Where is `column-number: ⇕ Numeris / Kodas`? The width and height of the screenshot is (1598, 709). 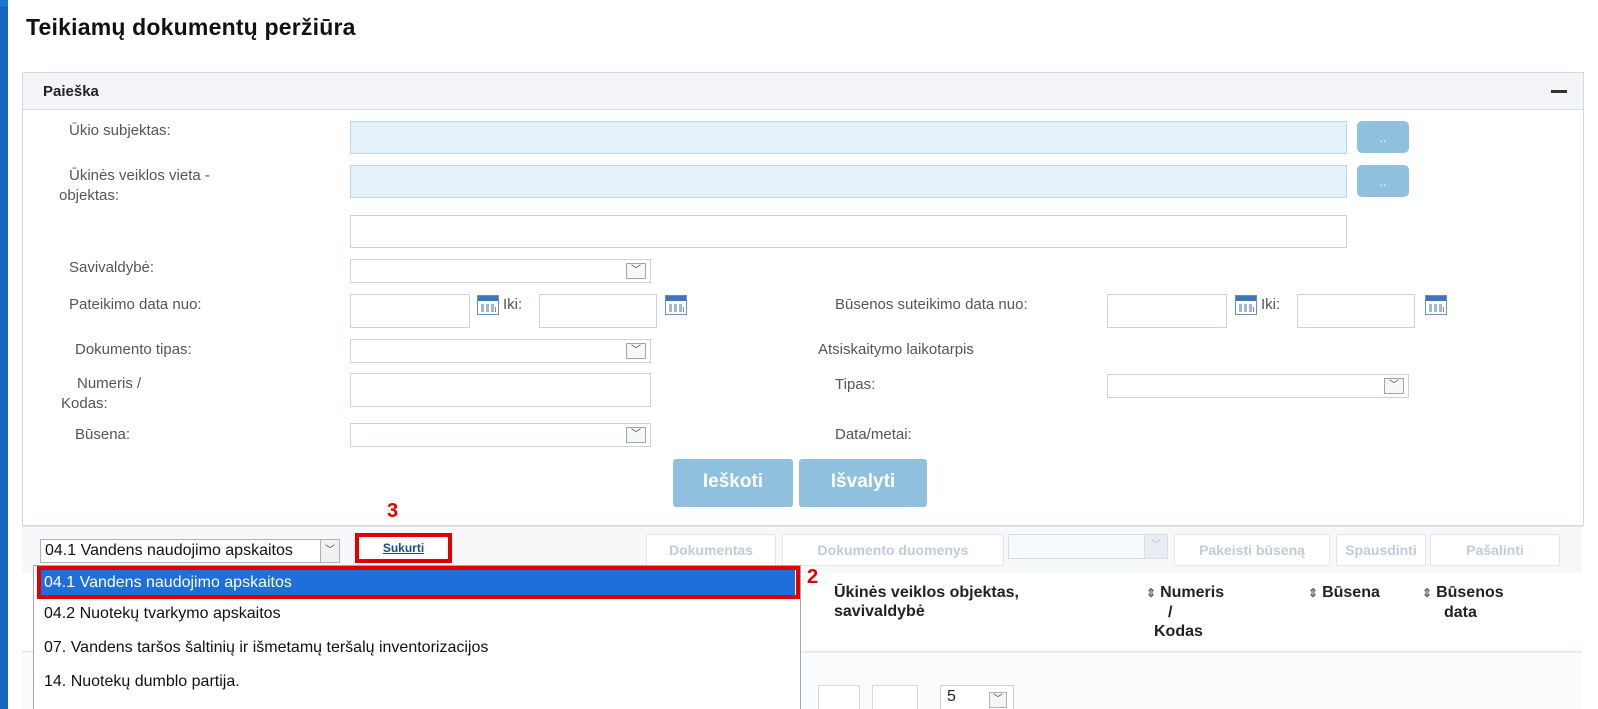
column-number: ⇕ Numeris / Kodas is located at coordinates (1185, 612).